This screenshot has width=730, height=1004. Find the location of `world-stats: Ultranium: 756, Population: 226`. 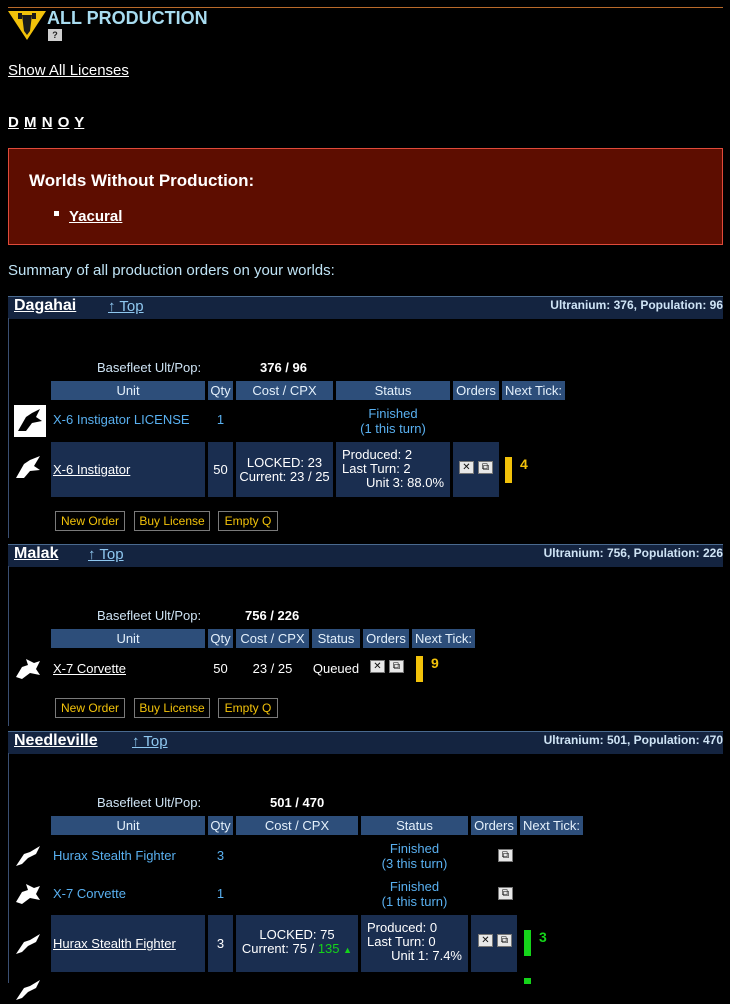

world-stats: Ultranium: 756, Population: 226 is located at coordinates (633, 553).